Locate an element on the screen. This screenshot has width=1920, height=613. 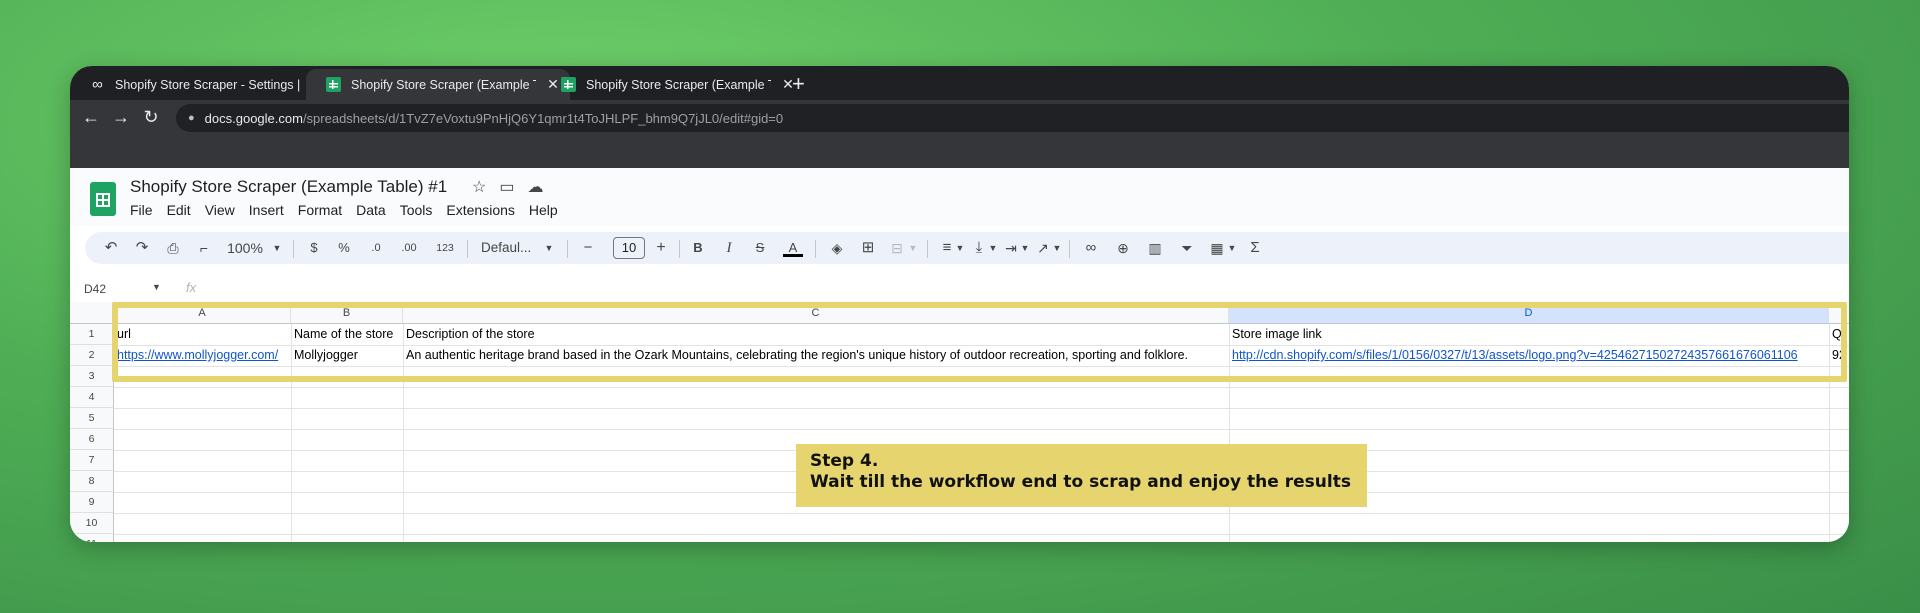
increase-decimal-button: .00 is located at coordinates (409, 248).